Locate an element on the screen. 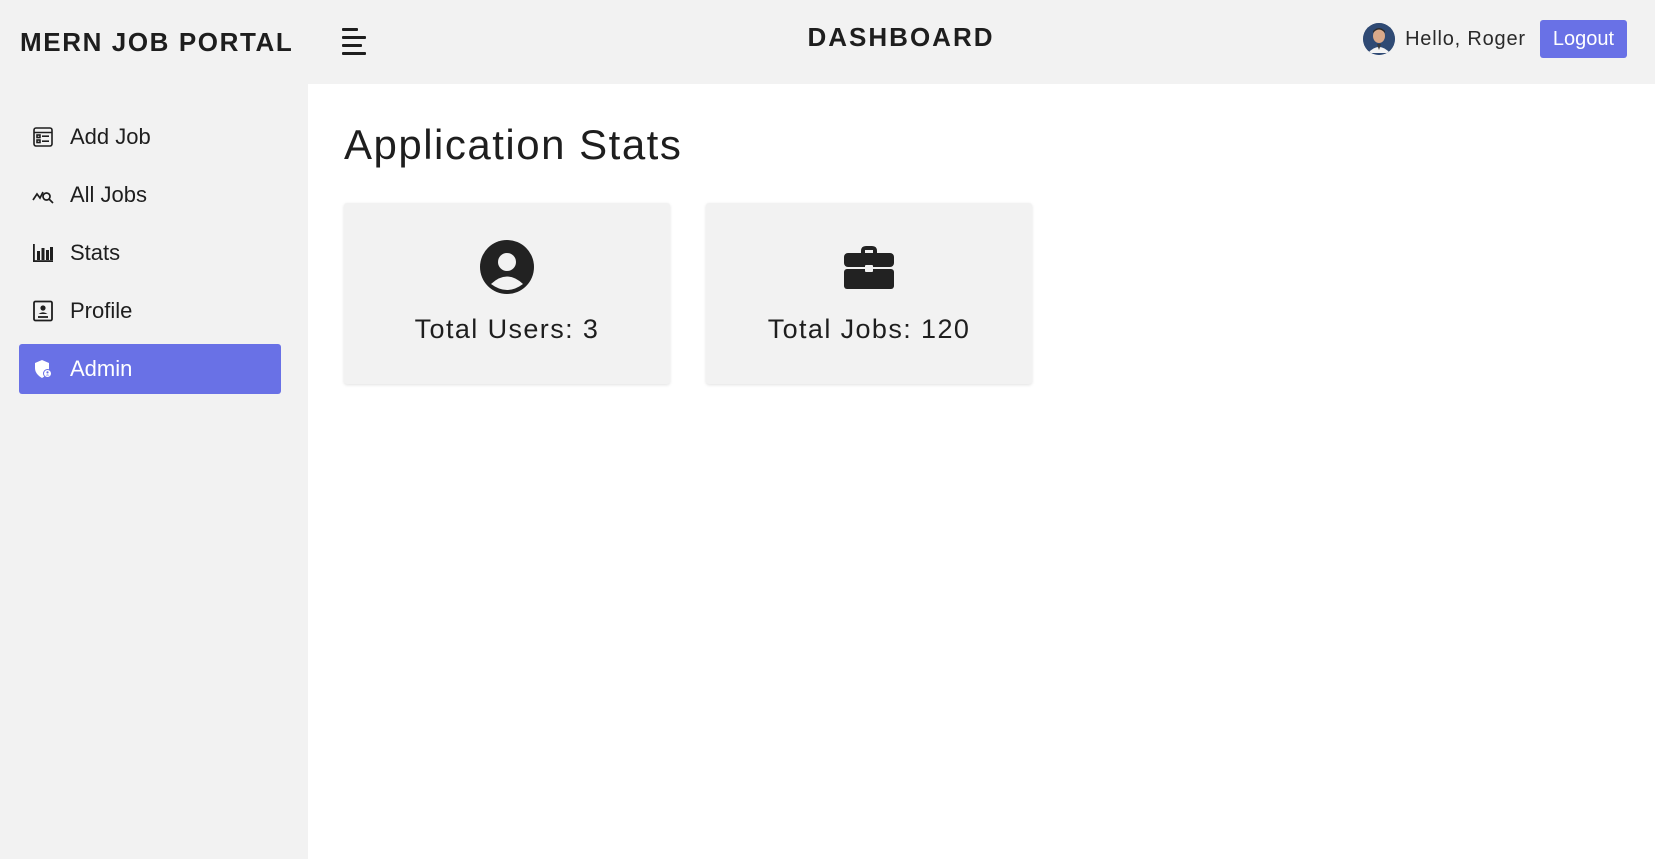  sidebar-item-stats: Stats is located at coordinates (150, 253).